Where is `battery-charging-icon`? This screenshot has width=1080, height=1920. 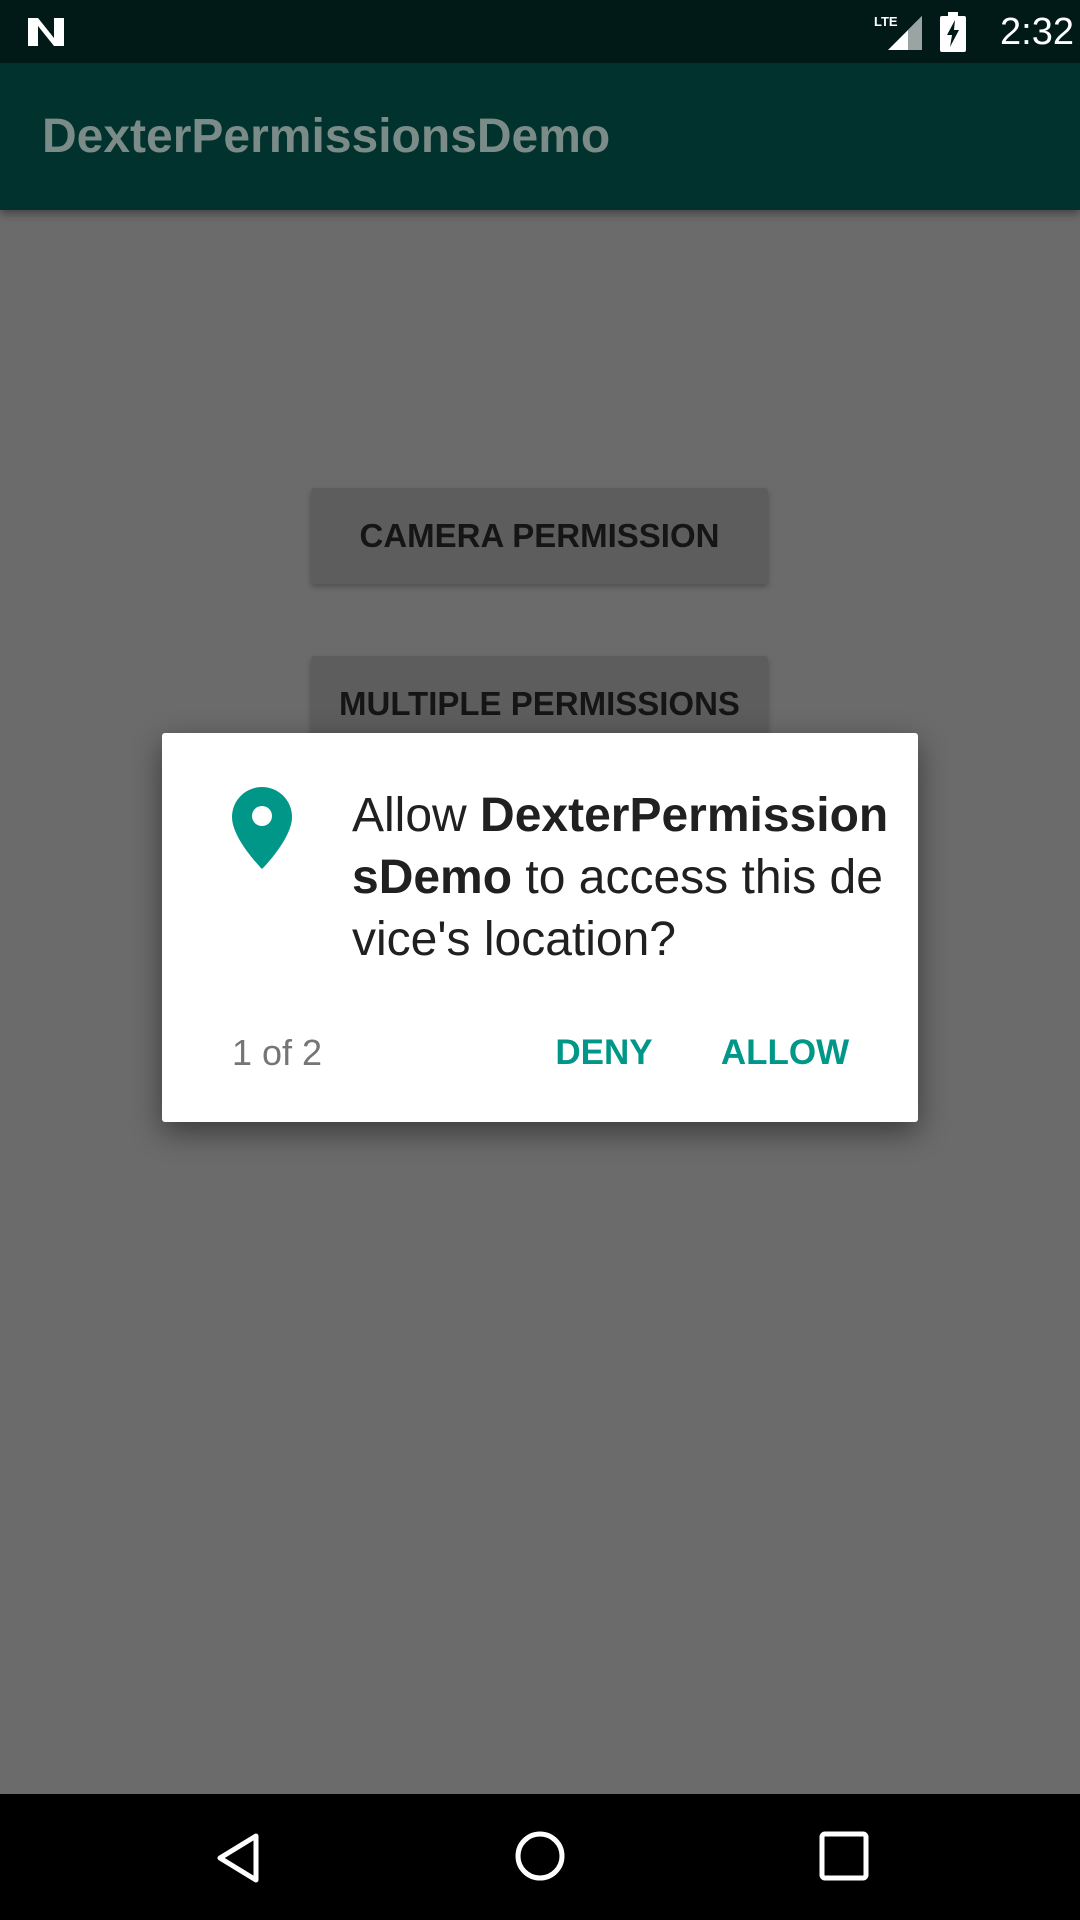 battery-charging-icon is located at coordinates (953, 32).